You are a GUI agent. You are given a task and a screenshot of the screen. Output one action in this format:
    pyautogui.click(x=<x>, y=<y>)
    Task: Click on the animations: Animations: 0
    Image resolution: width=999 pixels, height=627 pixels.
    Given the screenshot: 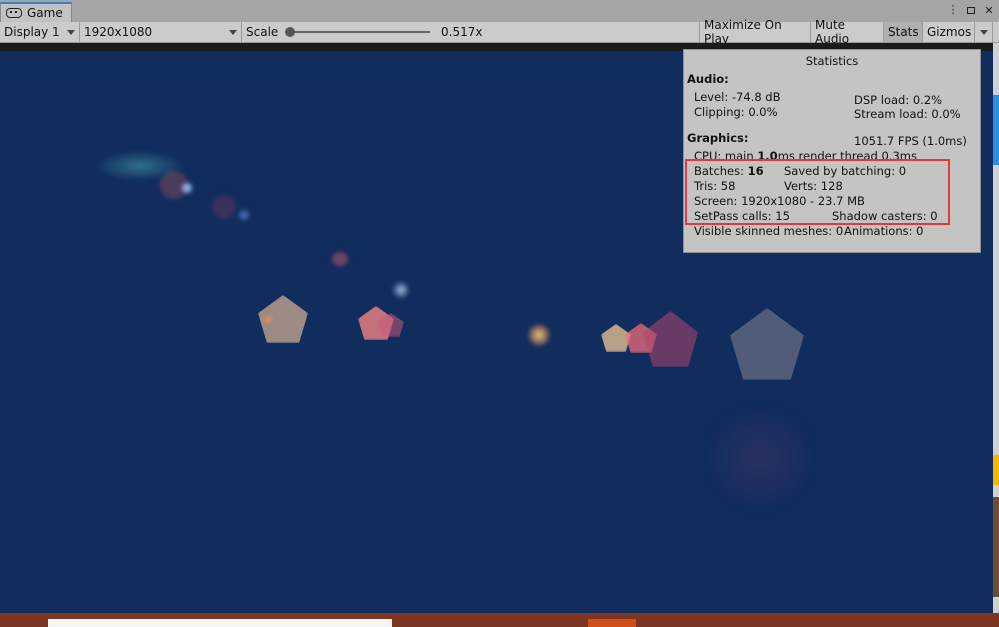 What is the action you would take?
    pyautogui.click(x=884, y=231)
    